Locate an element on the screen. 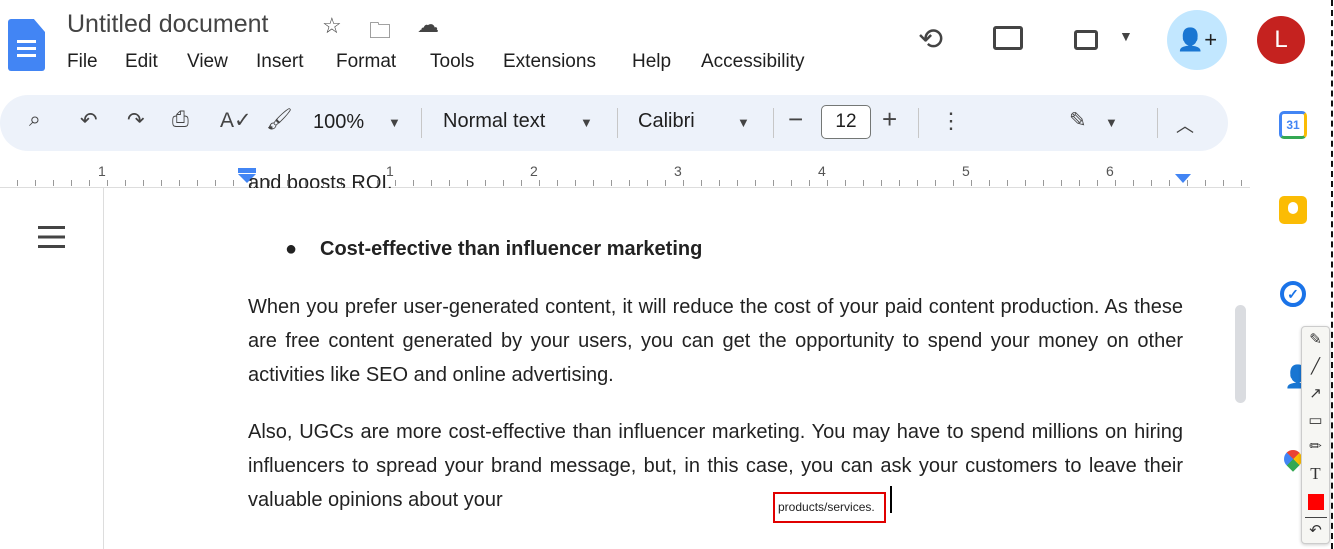 This screenshot has width=1334, height=549. redo-icon: ↷ is located at coordinates (136, 120).